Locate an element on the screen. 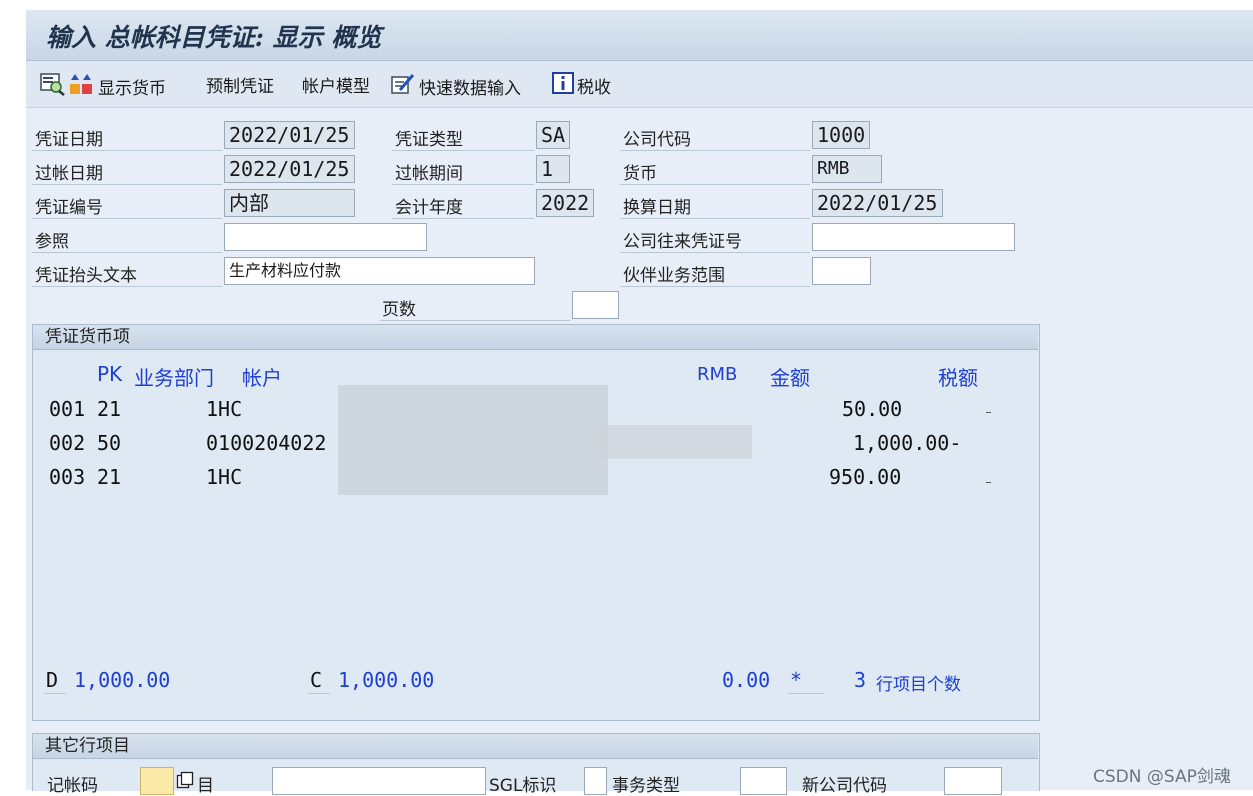 Image resolution: width=1253 pixels, height=796 pixels. fast-entry-button: 快速数据输入 is located at coordinates (455, 86).